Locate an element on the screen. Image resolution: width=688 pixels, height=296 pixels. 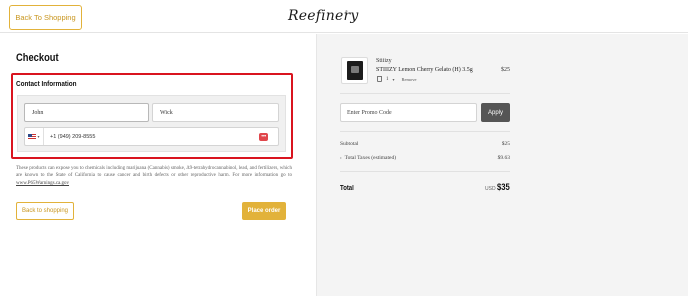
product-price: $25 is located at coordinates (505, 70).